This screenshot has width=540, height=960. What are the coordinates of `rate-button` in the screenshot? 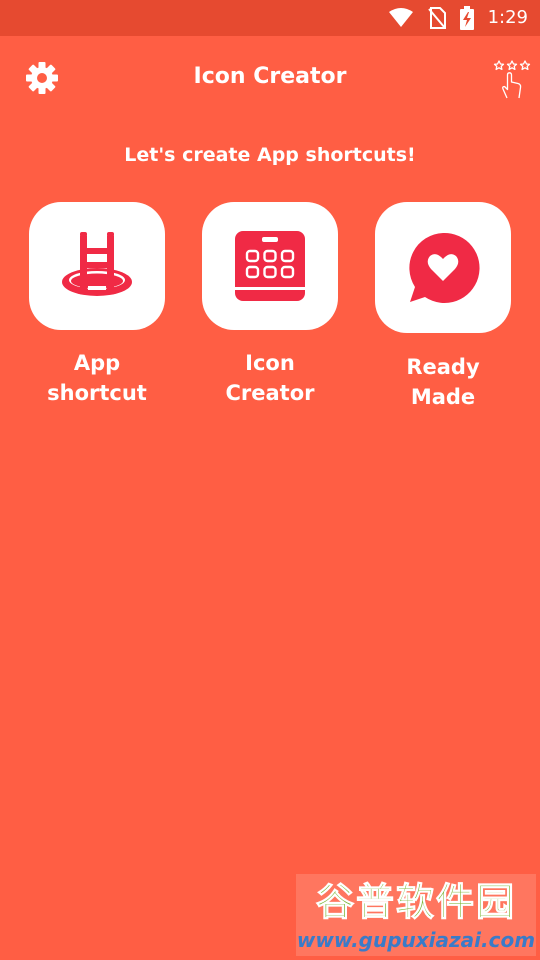 It's located at (512, 80).